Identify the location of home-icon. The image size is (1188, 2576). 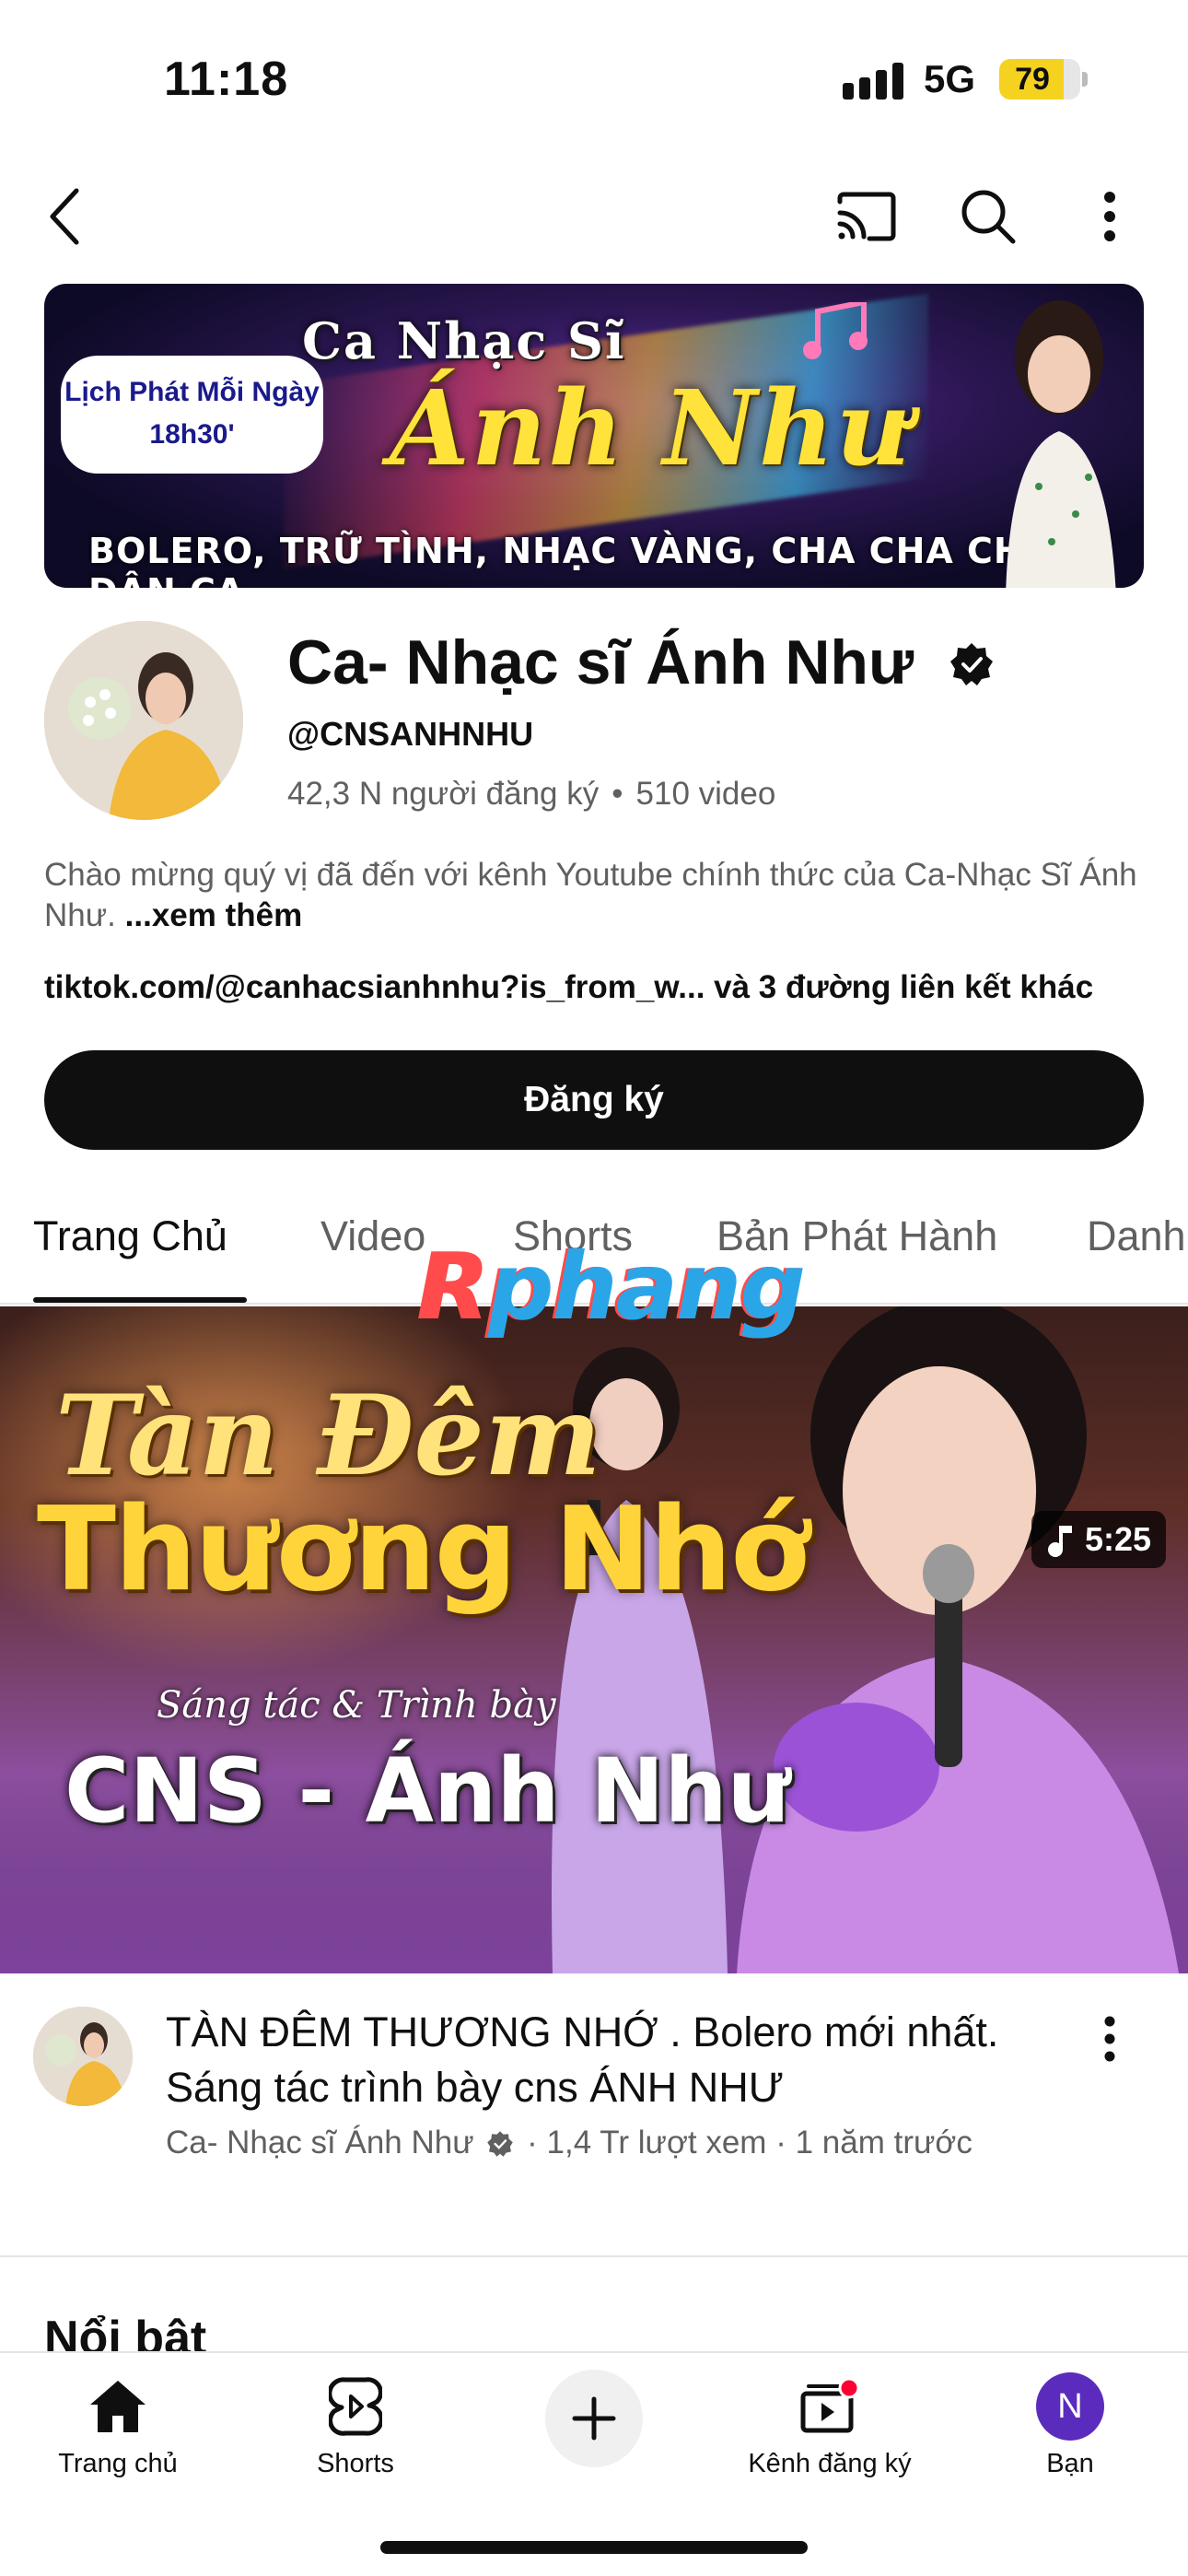
(118, 2406).